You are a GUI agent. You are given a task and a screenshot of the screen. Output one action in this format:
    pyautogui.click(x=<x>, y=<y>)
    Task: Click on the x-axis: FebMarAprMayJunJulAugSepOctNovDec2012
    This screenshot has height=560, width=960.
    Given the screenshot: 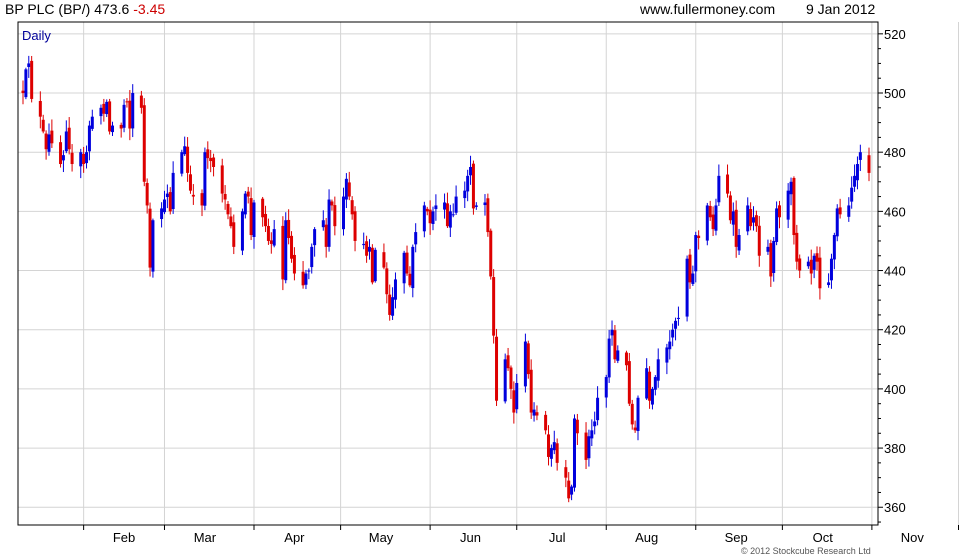 What is the action you would take?
    pyautogui.click(x=521, y=535)
    